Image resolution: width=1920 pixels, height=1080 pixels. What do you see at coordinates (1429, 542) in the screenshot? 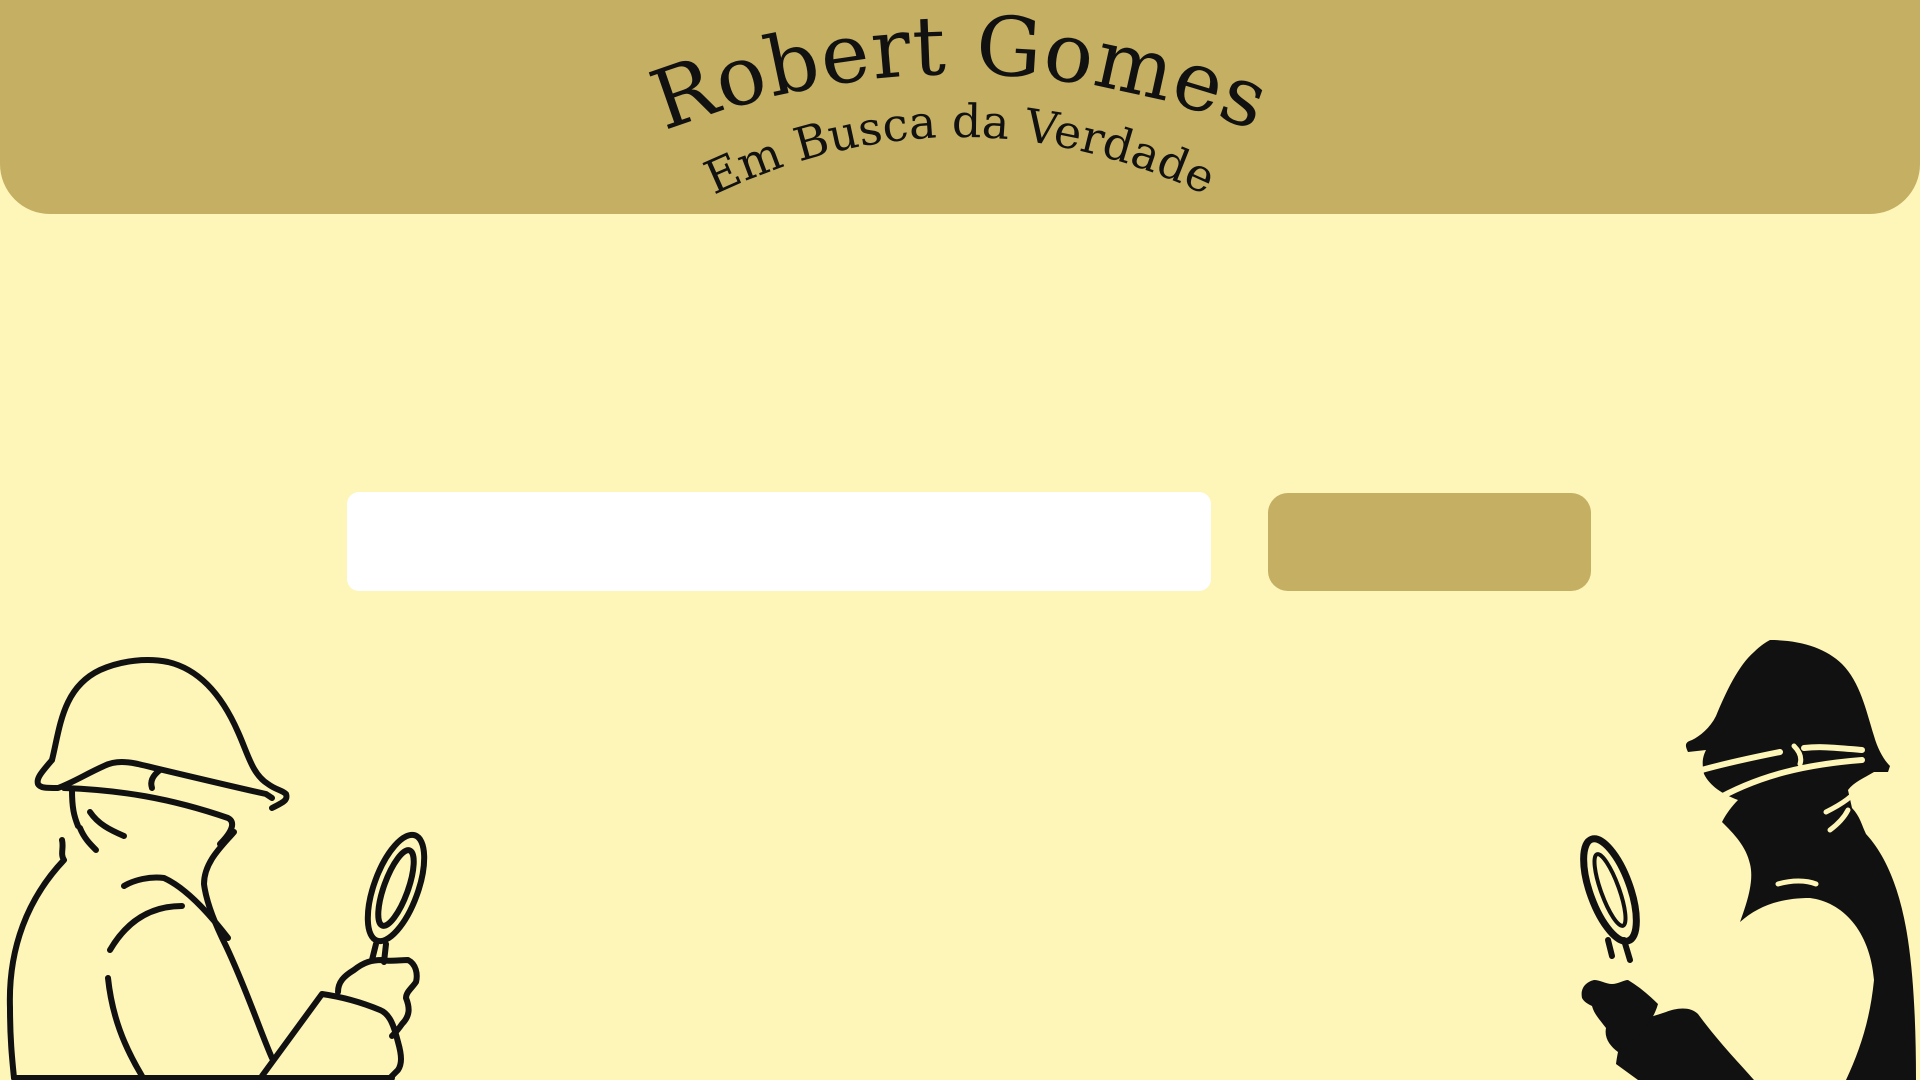
I see `search-button` at bounding box center [1429, 542].